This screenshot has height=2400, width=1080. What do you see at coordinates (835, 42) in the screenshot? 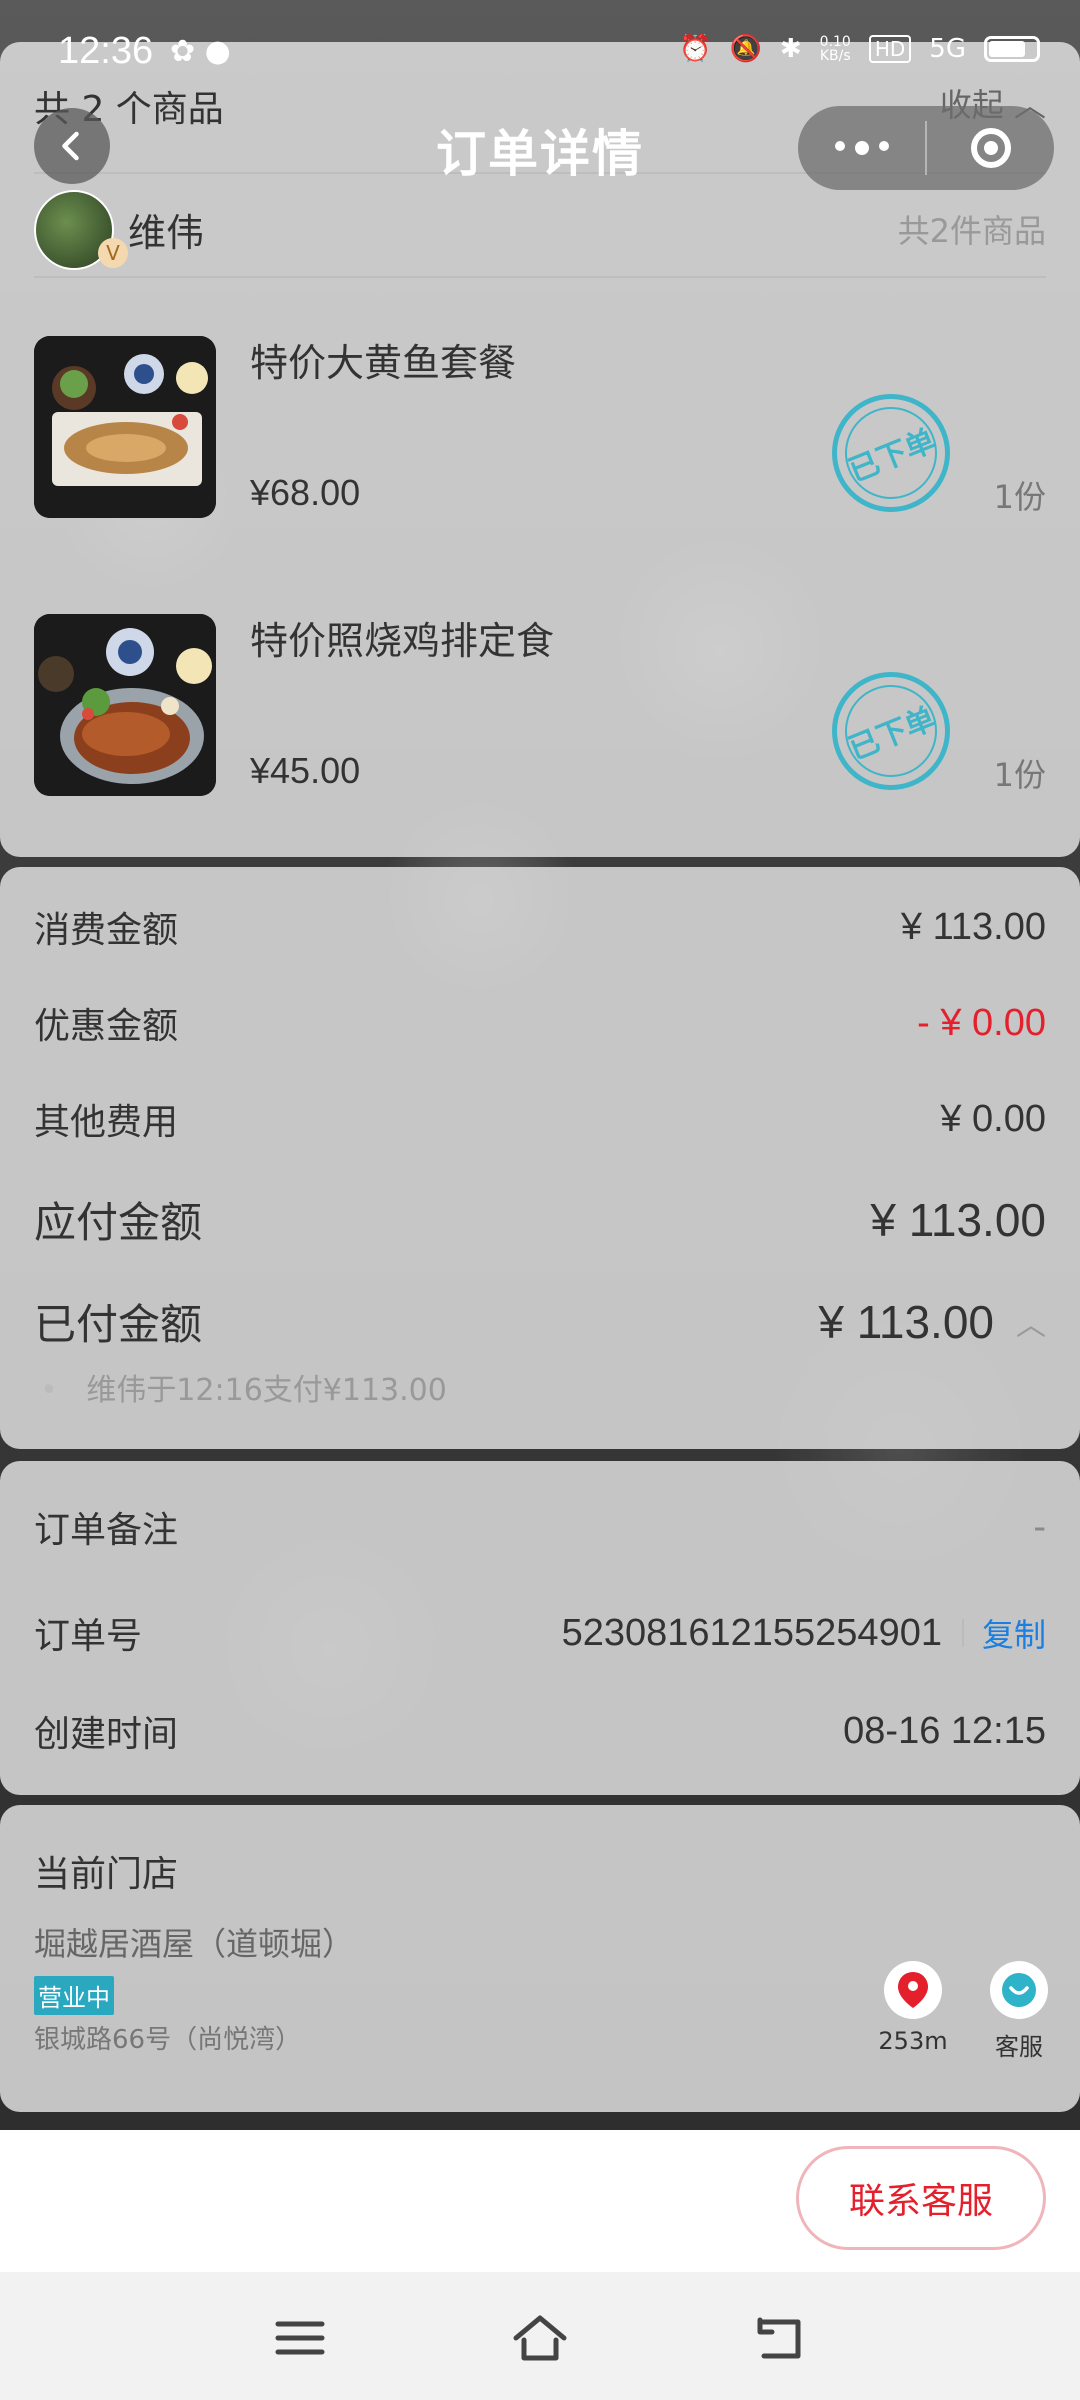
I see `network-speed-value: 0.10` at bounding box center [835, 42].